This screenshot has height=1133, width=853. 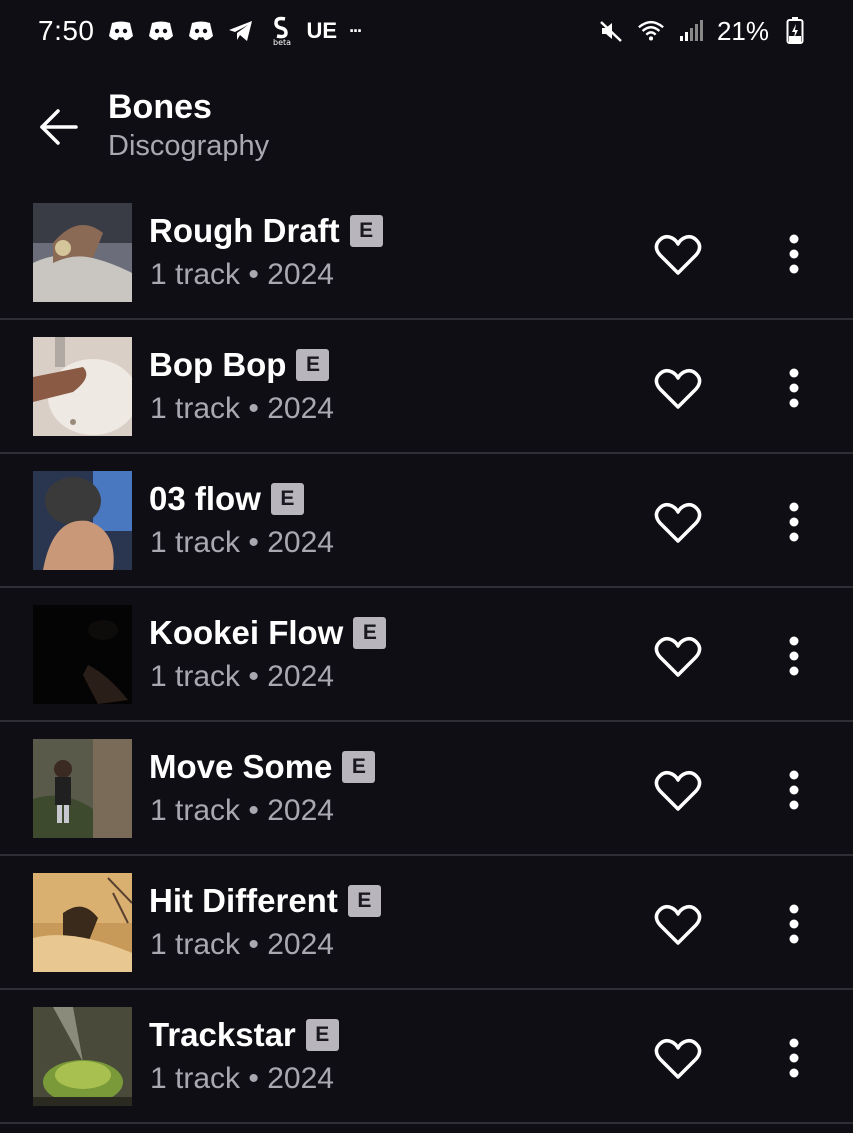 I want to click on telegram-icon, so click(x=241, y=31).